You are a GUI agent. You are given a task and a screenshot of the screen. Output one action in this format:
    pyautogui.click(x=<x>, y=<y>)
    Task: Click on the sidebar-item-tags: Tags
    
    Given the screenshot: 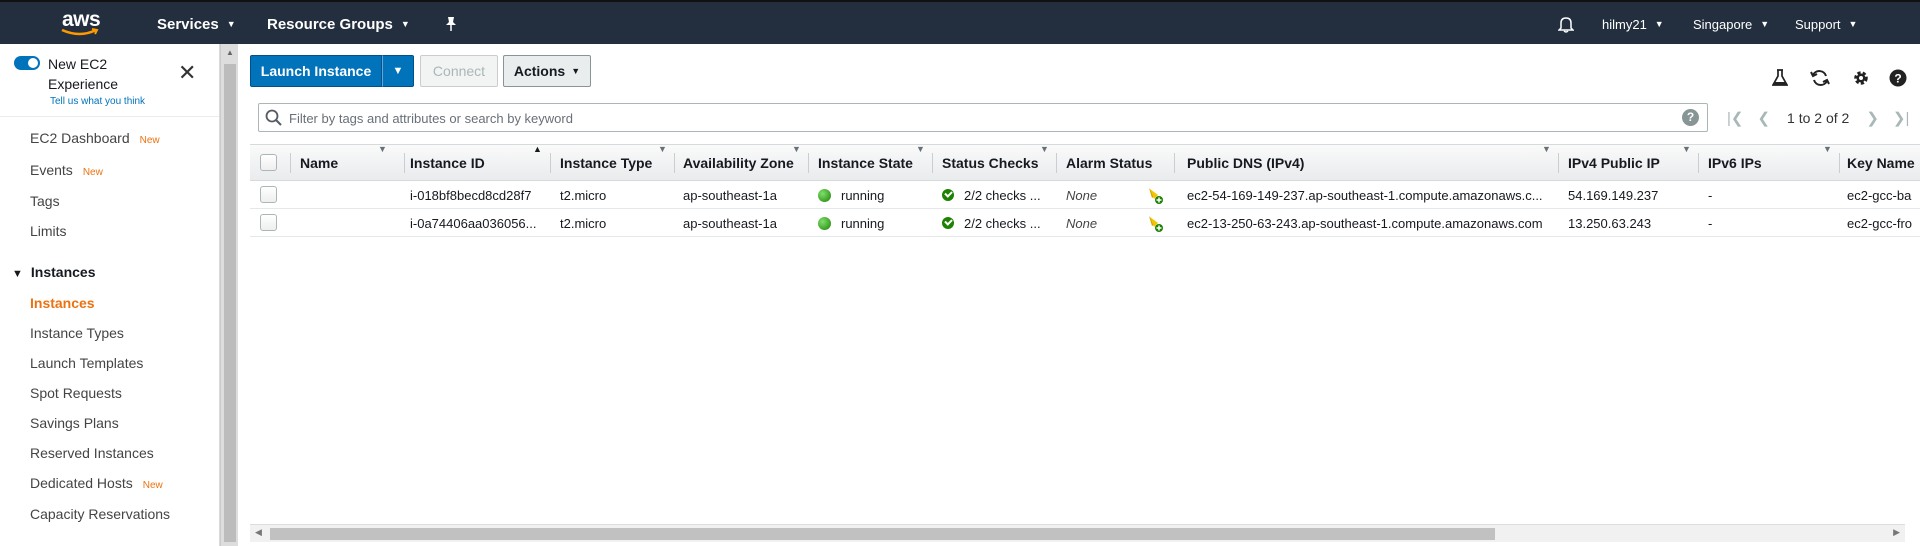 What is the action you would take?
    pyautogui.click(x=45, y=201)
    